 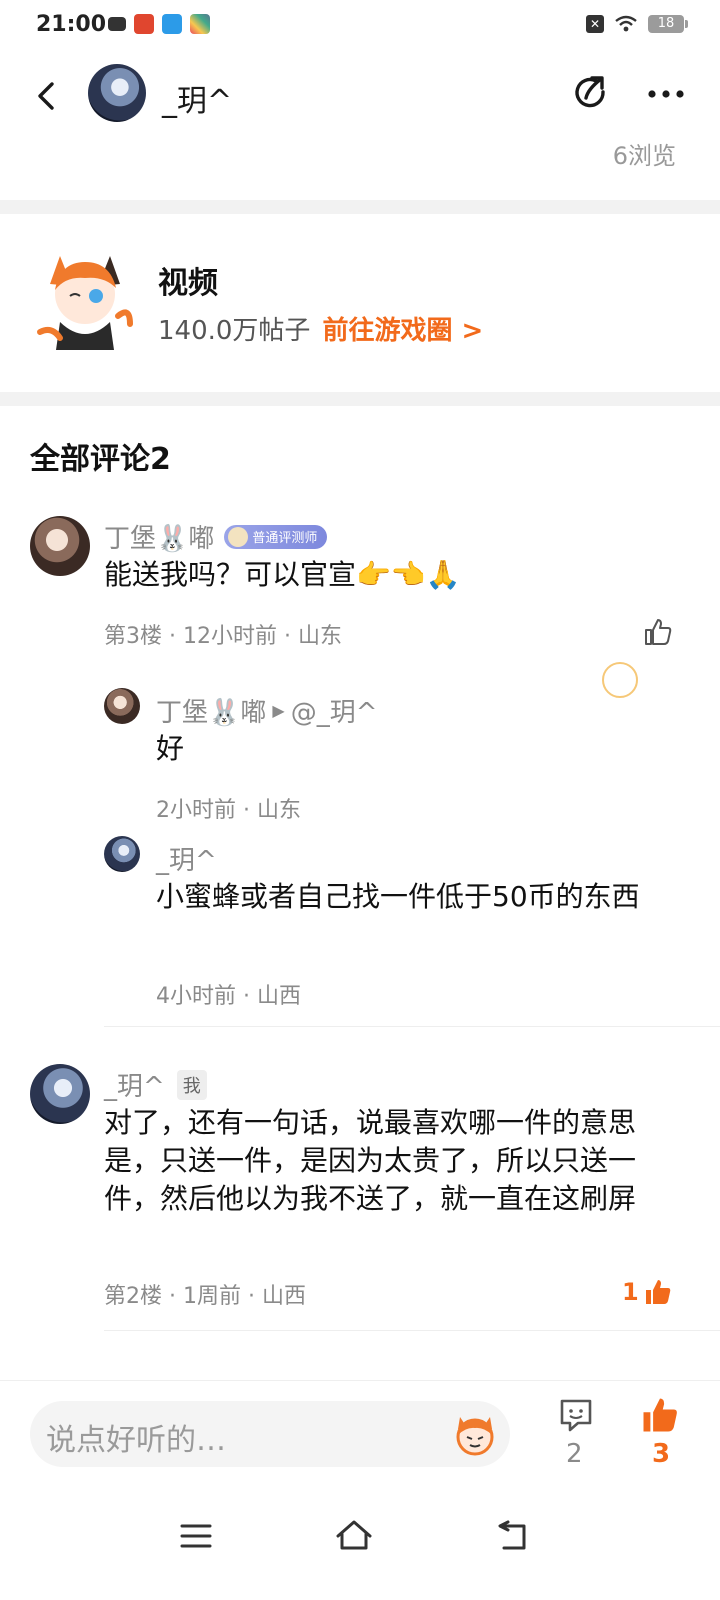 What do you see at coordinates (360, 96) in the screenshot?
I see `post-header: _玥^` at bounding box center [360, 96].